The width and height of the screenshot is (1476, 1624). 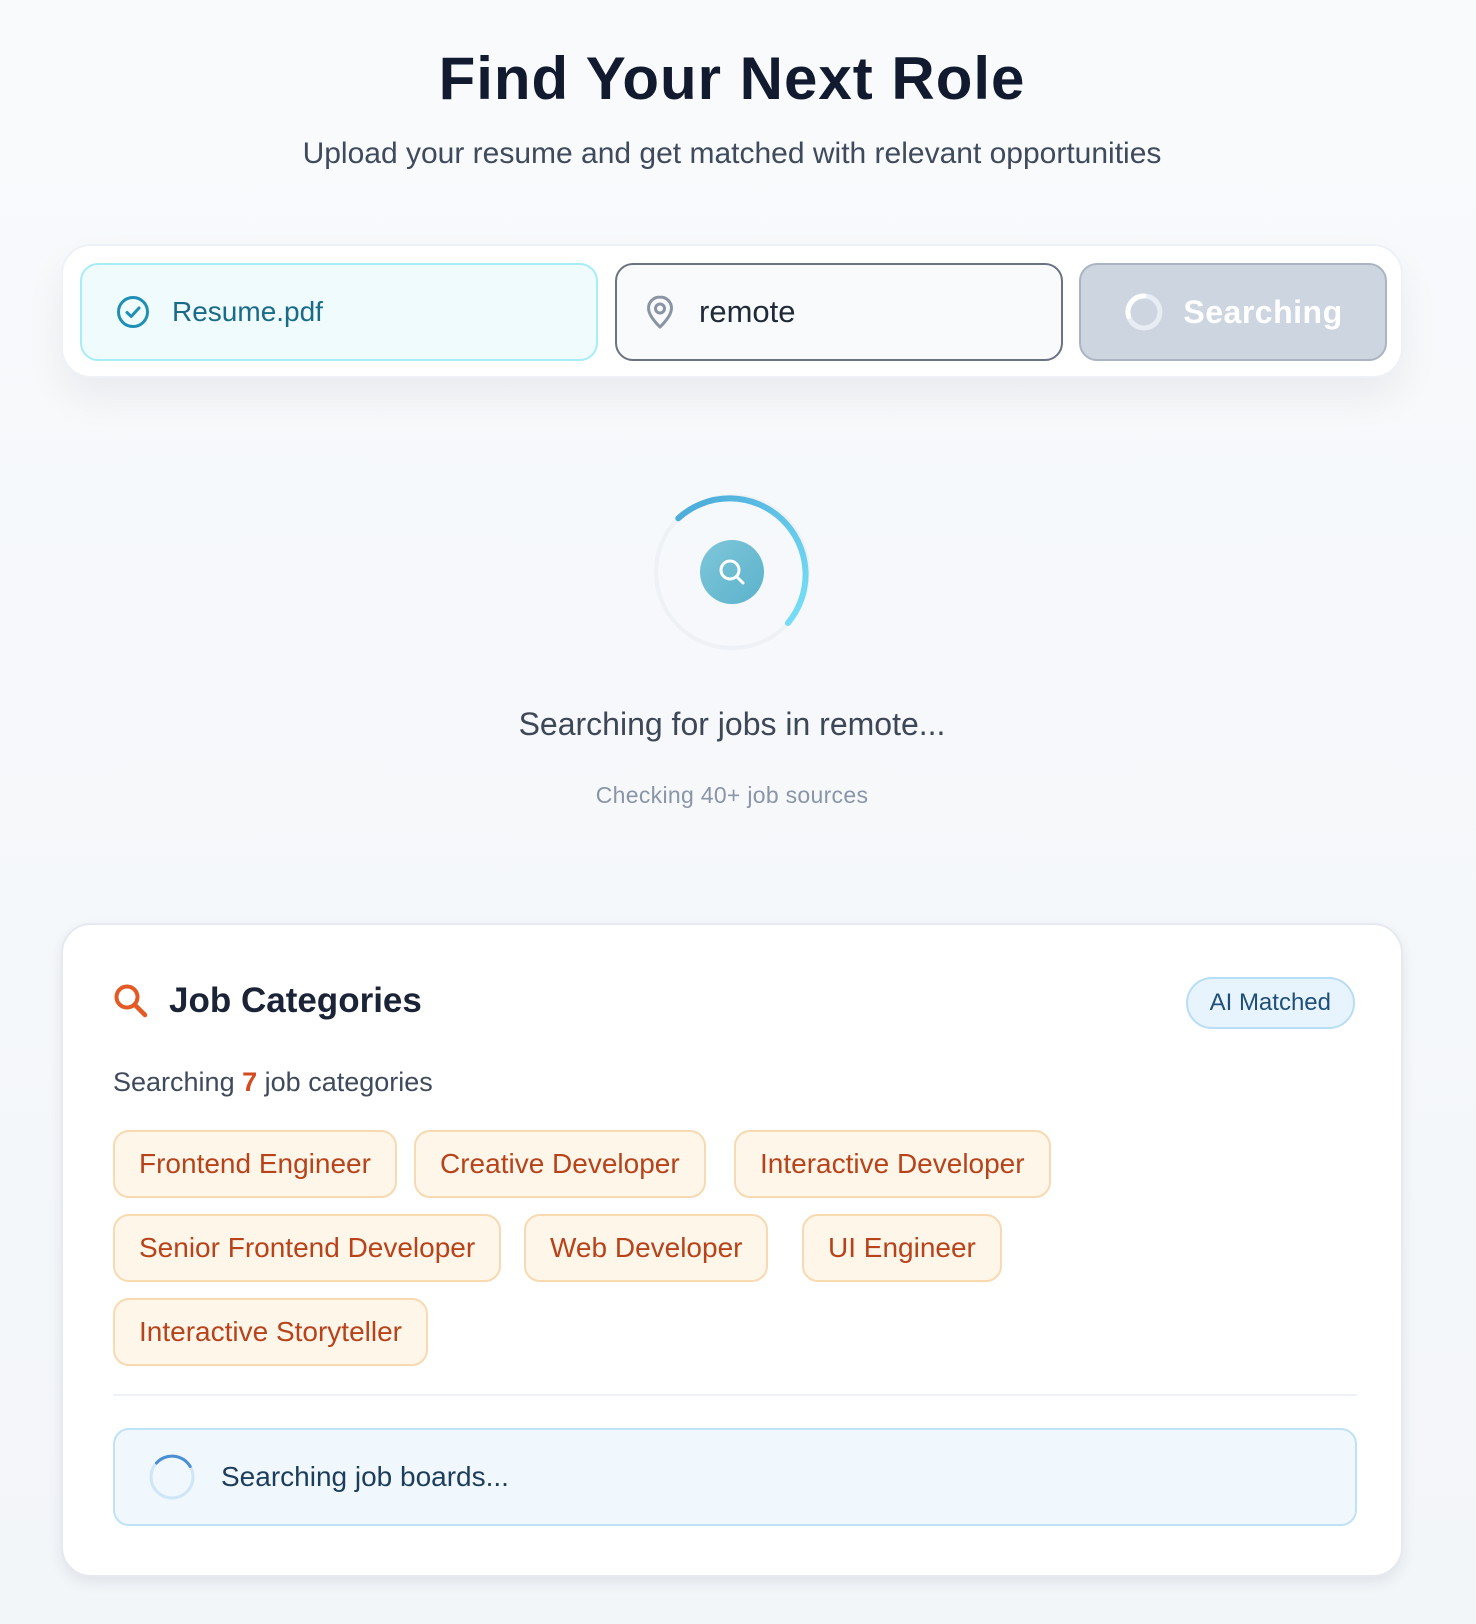 What do you see at coordinates (1263, 311) in the screenshot?
I see `search-button-label: Searching` at bounding box center [1263, 311].